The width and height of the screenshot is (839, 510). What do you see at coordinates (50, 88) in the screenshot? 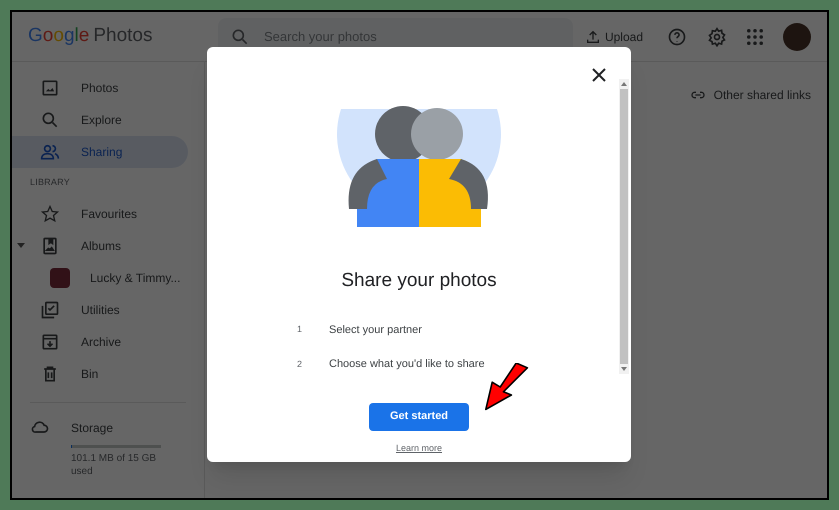
I see `photo-icon` at bounding box center [50, 88].